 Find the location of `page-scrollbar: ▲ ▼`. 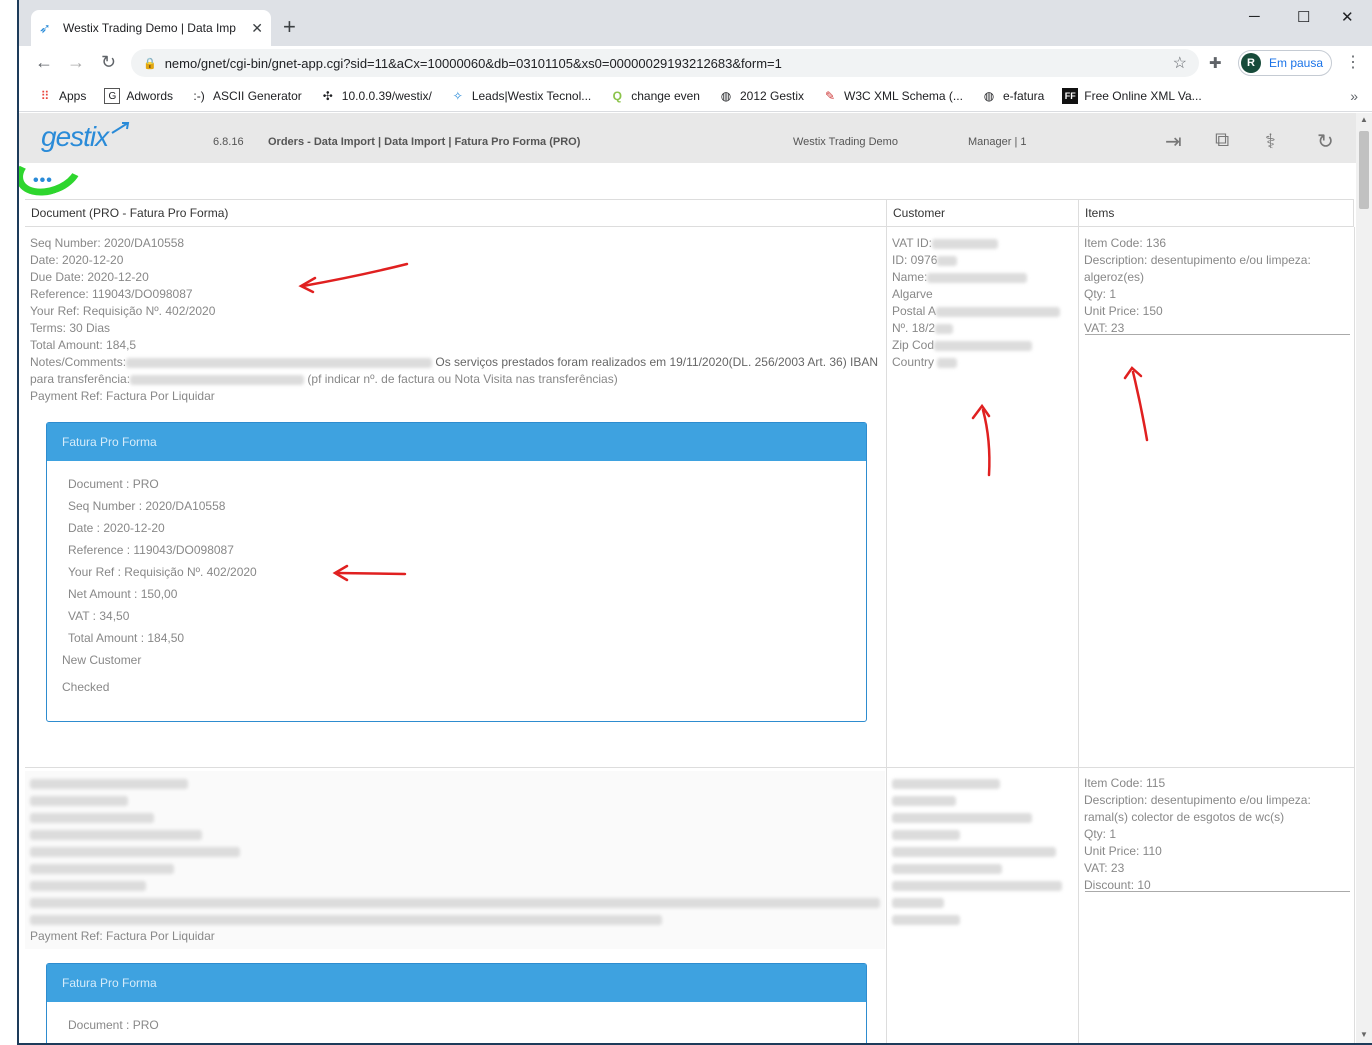

page-scrollbar: ▲ ▼ is located at coordinates (1364, 578).